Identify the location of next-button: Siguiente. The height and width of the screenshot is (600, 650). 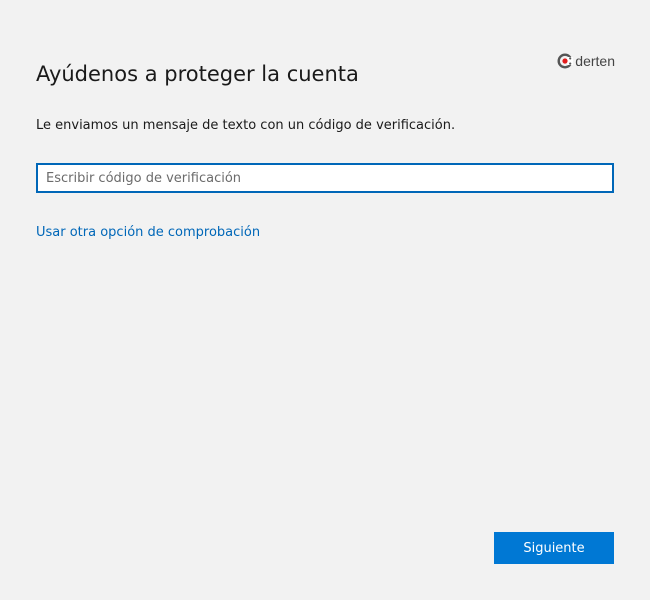
(554, 548).